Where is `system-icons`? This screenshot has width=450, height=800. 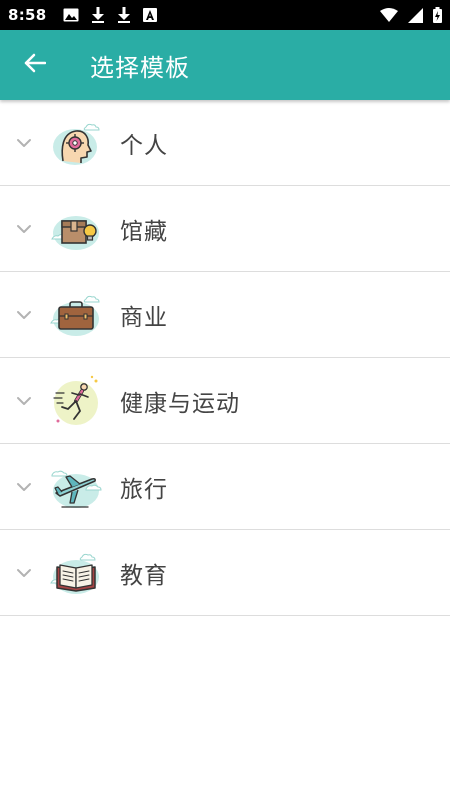 system-icons is located at coordinates (411, 15).